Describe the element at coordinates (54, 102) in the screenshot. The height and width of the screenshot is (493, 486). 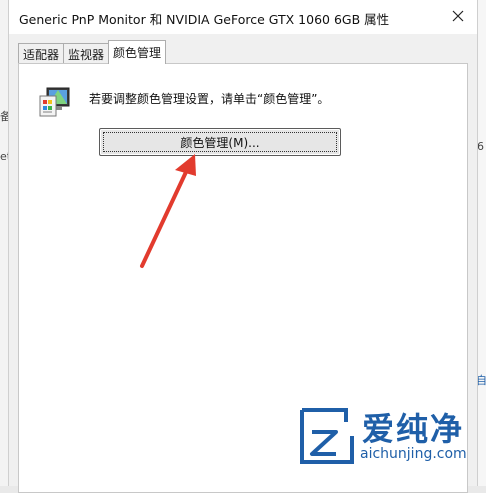
I see `color-monitor-icon` at that location.